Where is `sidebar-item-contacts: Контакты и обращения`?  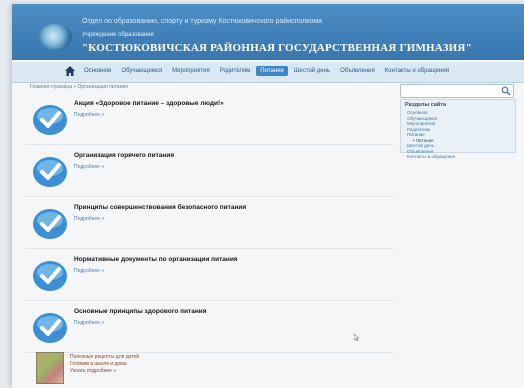 sidebar-item-contacts: Контакты и обращения is located at coordinates (431, 157).